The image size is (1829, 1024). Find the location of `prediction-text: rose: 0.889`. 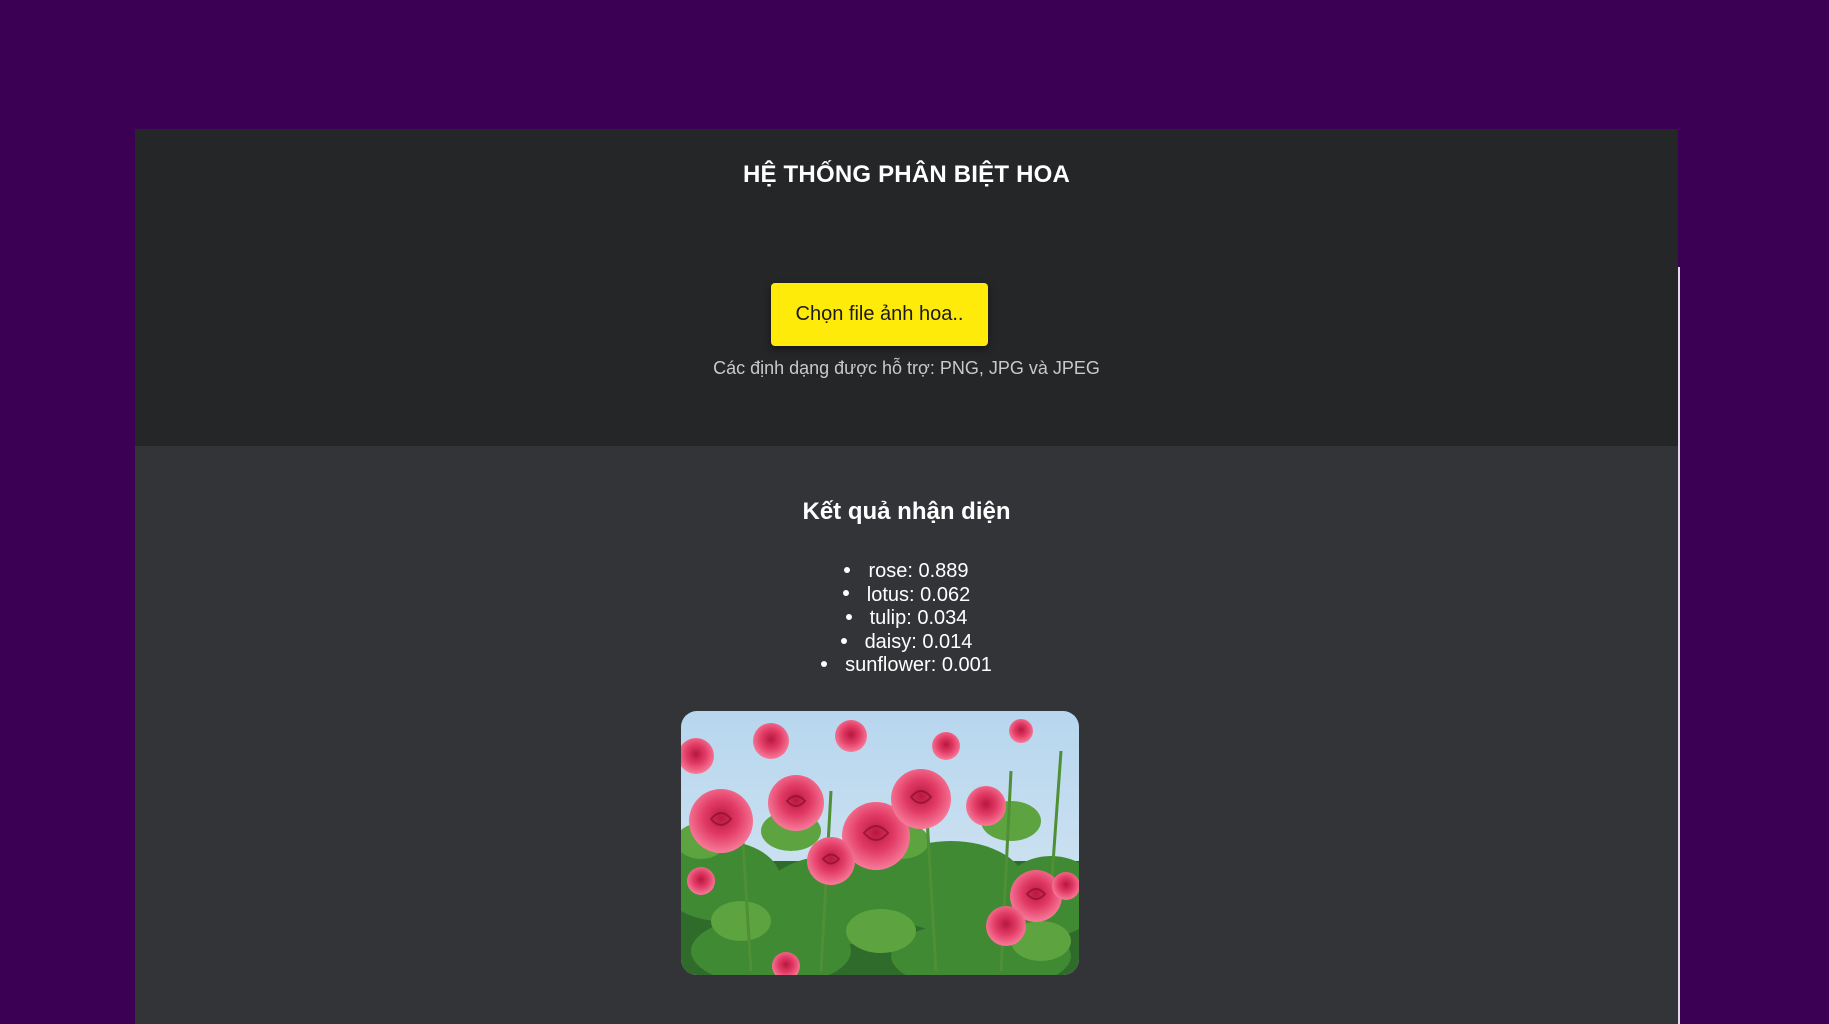

prediction-text: rose: 0.889 is located at coordinates (918, 571).